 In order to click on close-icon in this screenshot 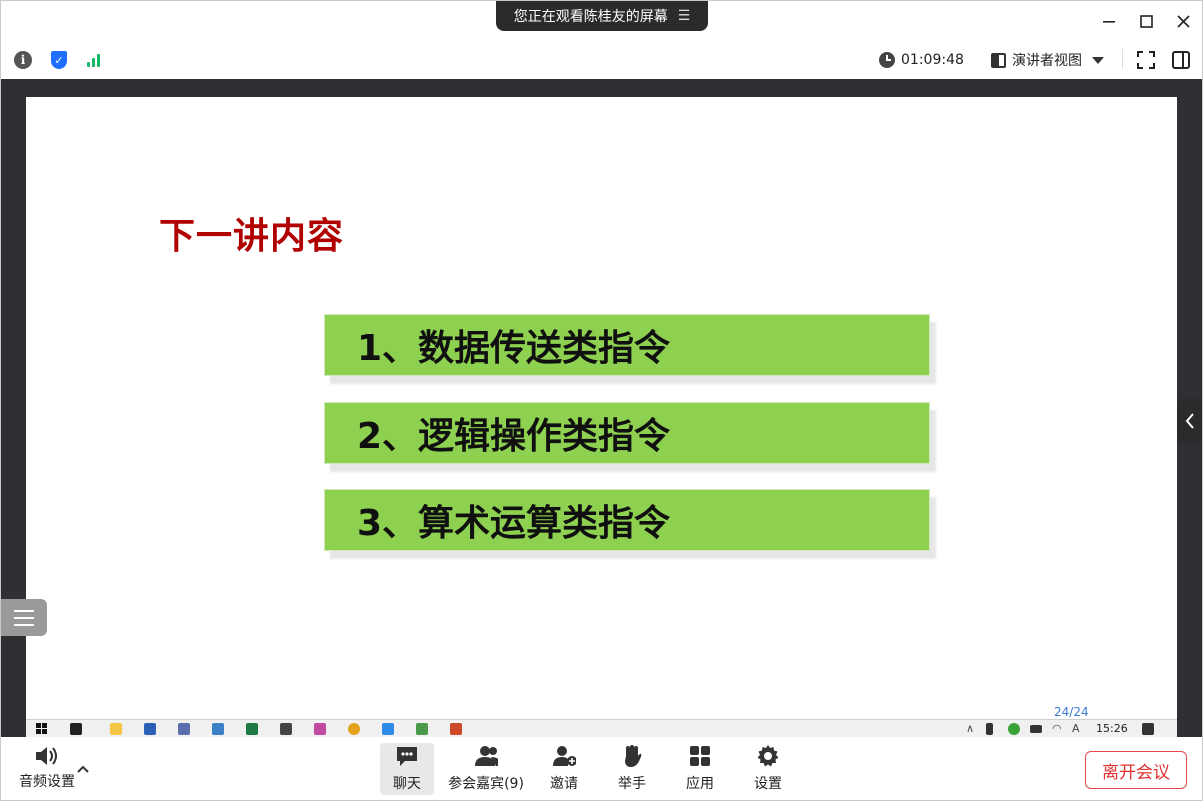, I will do `click(1183, 21)`.